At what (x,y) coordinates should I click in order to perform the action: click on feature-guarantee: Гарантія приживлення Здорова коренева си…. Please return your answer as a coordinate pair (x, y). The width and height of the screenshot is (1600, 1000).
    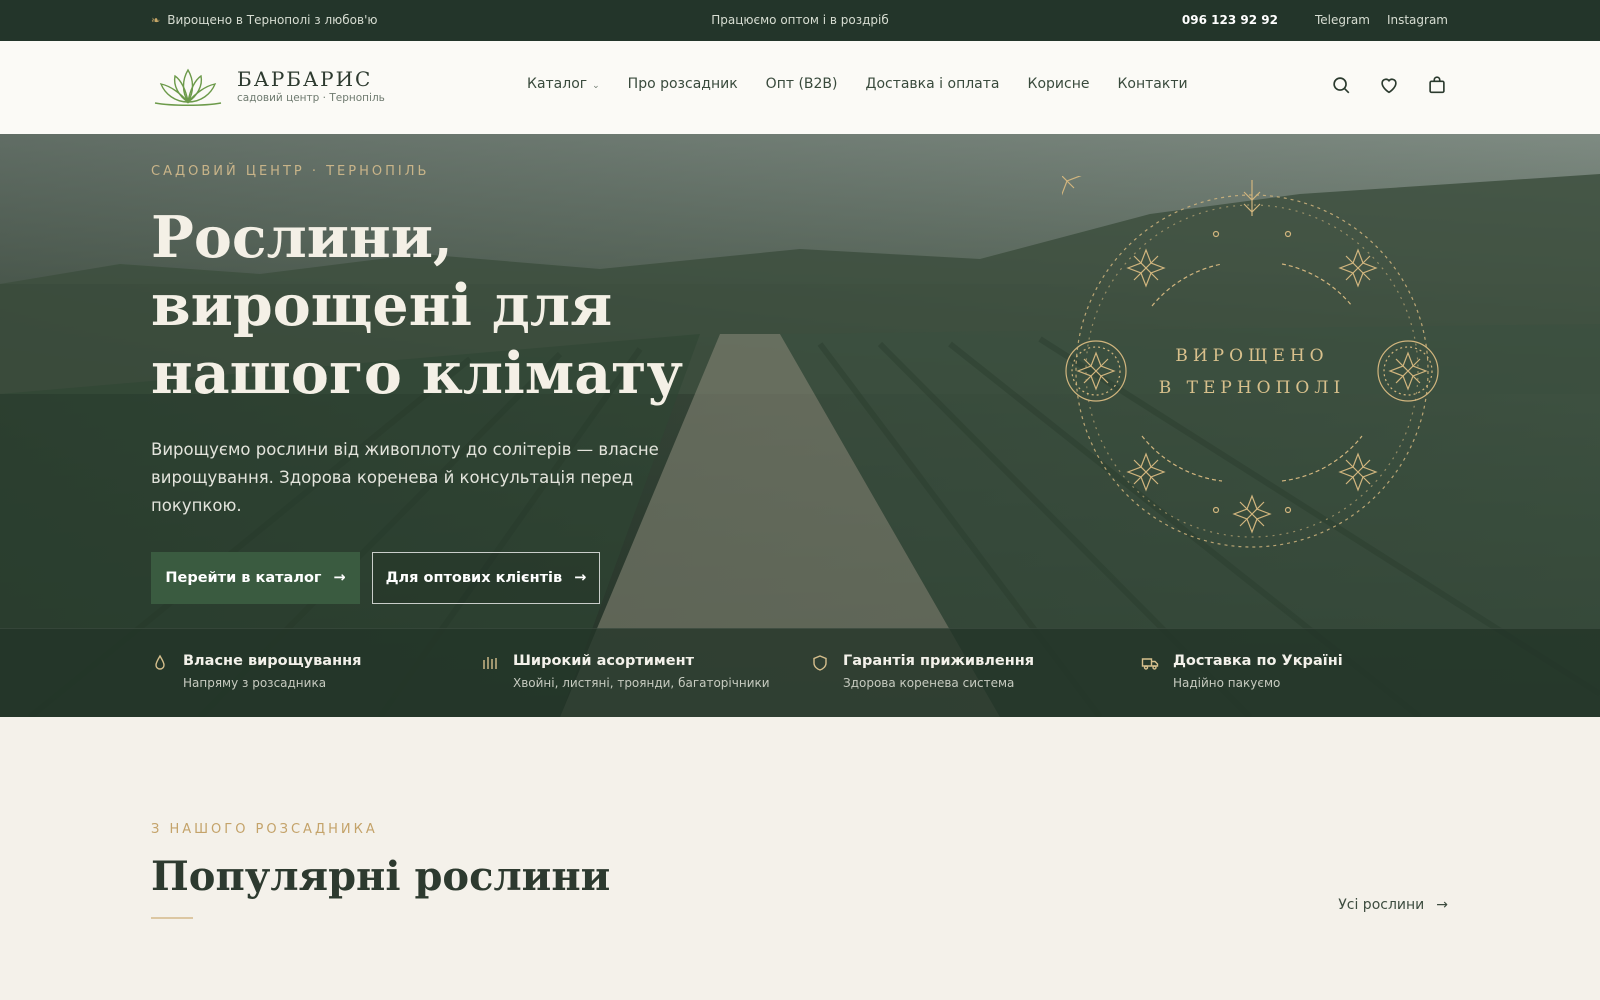
    Looking at the image, I should click on (922, 671).